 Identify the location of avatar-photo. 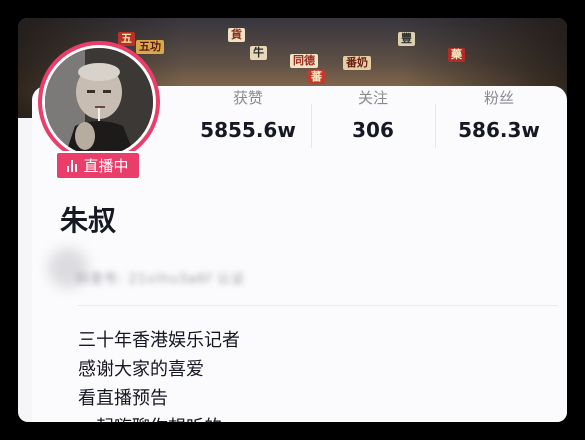
(99, 102).